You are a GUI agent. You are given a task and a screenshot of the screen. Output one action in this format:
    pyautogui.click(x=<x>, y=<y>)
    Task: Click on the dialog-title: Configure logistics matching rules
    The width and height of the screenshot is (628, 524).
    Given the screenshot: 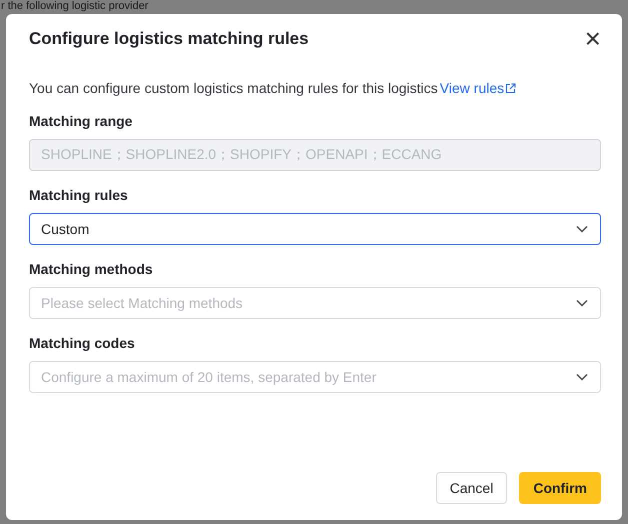 What is the action you would take?
    pyautogui.click(x=169, y=39)
    